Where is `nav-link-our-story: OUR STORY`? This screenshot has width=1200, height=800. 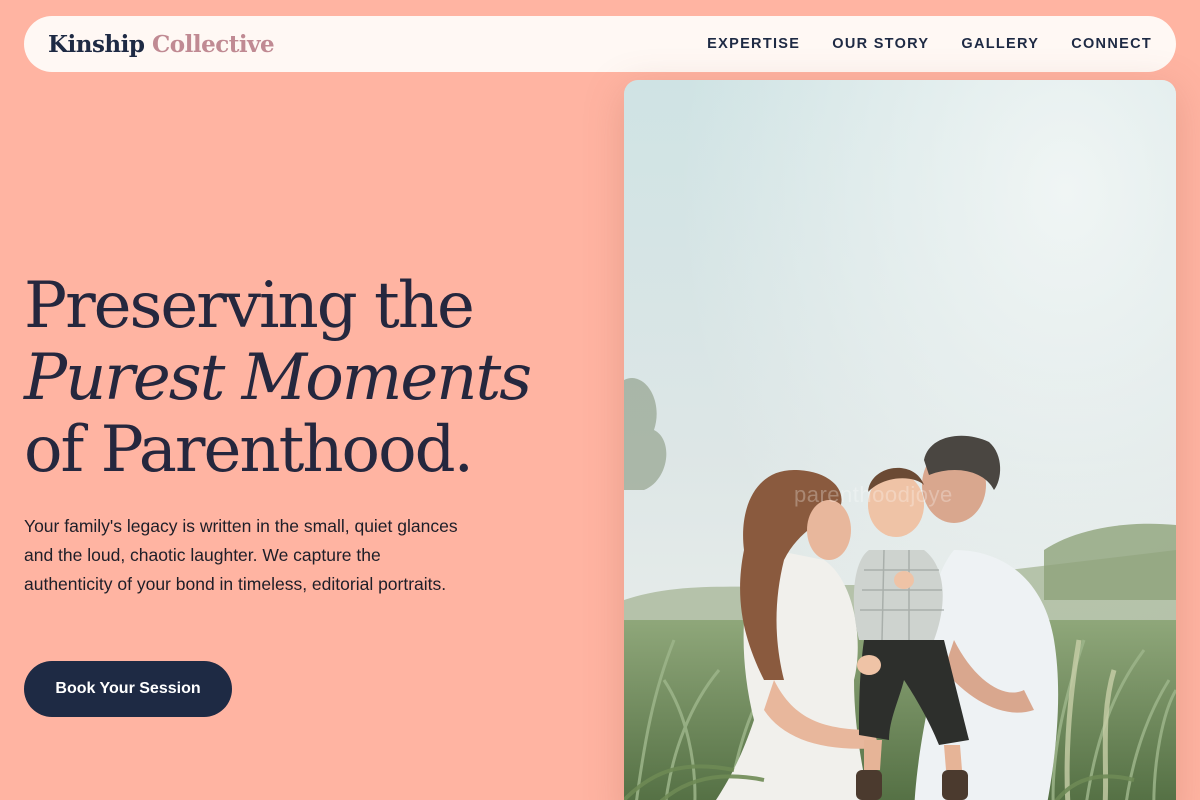 nav-link-our-story: OUR STORY is located at coordinates (880, 44).